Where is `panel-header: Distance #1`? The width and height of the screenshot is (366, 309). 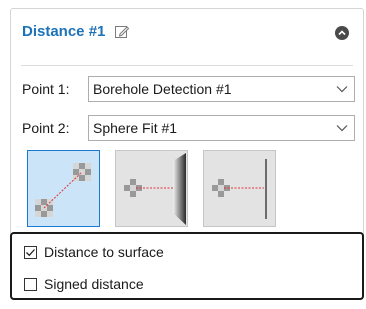 panel-header: Distance #1 is located at coordinates (76, 31).